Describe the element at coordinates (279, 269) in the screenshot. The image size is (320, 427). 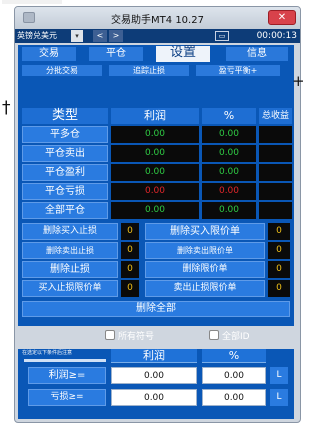
I see `limit-count: 0` at that location.